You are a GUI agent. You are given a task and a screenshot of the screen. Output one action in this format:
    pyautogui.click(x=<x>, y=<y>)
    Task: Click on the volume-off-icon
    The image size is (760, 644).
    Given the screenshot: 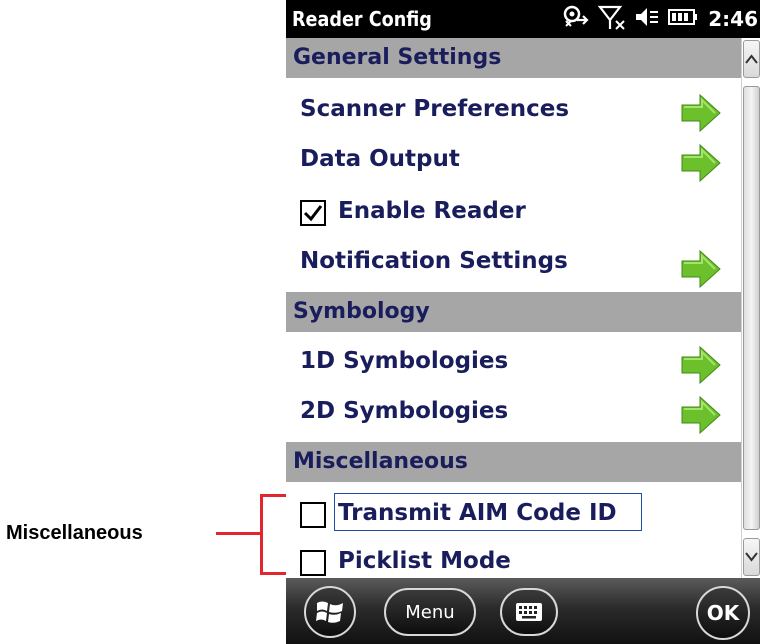 What is the action you would take?
    pyautogui.click(x=647, y=19)
    